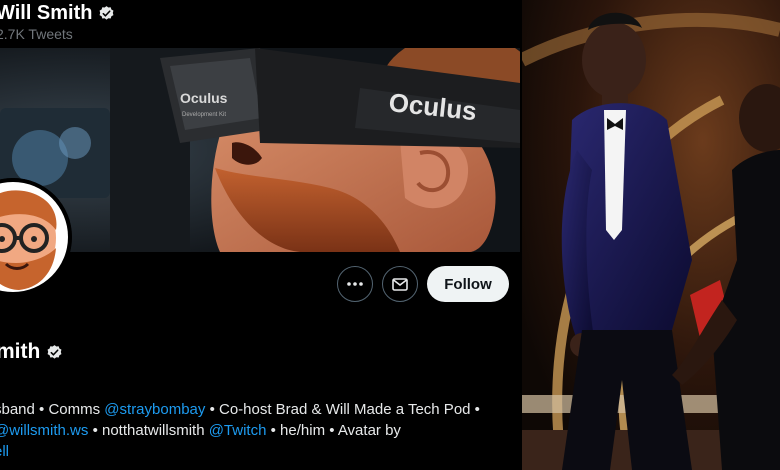 The image size is (780, 470). Describe the element at coordinates (342, 409) in the screenshot. I see `bio-text: • Co-host Brad & Will Made a Tech Pod •` at that location.